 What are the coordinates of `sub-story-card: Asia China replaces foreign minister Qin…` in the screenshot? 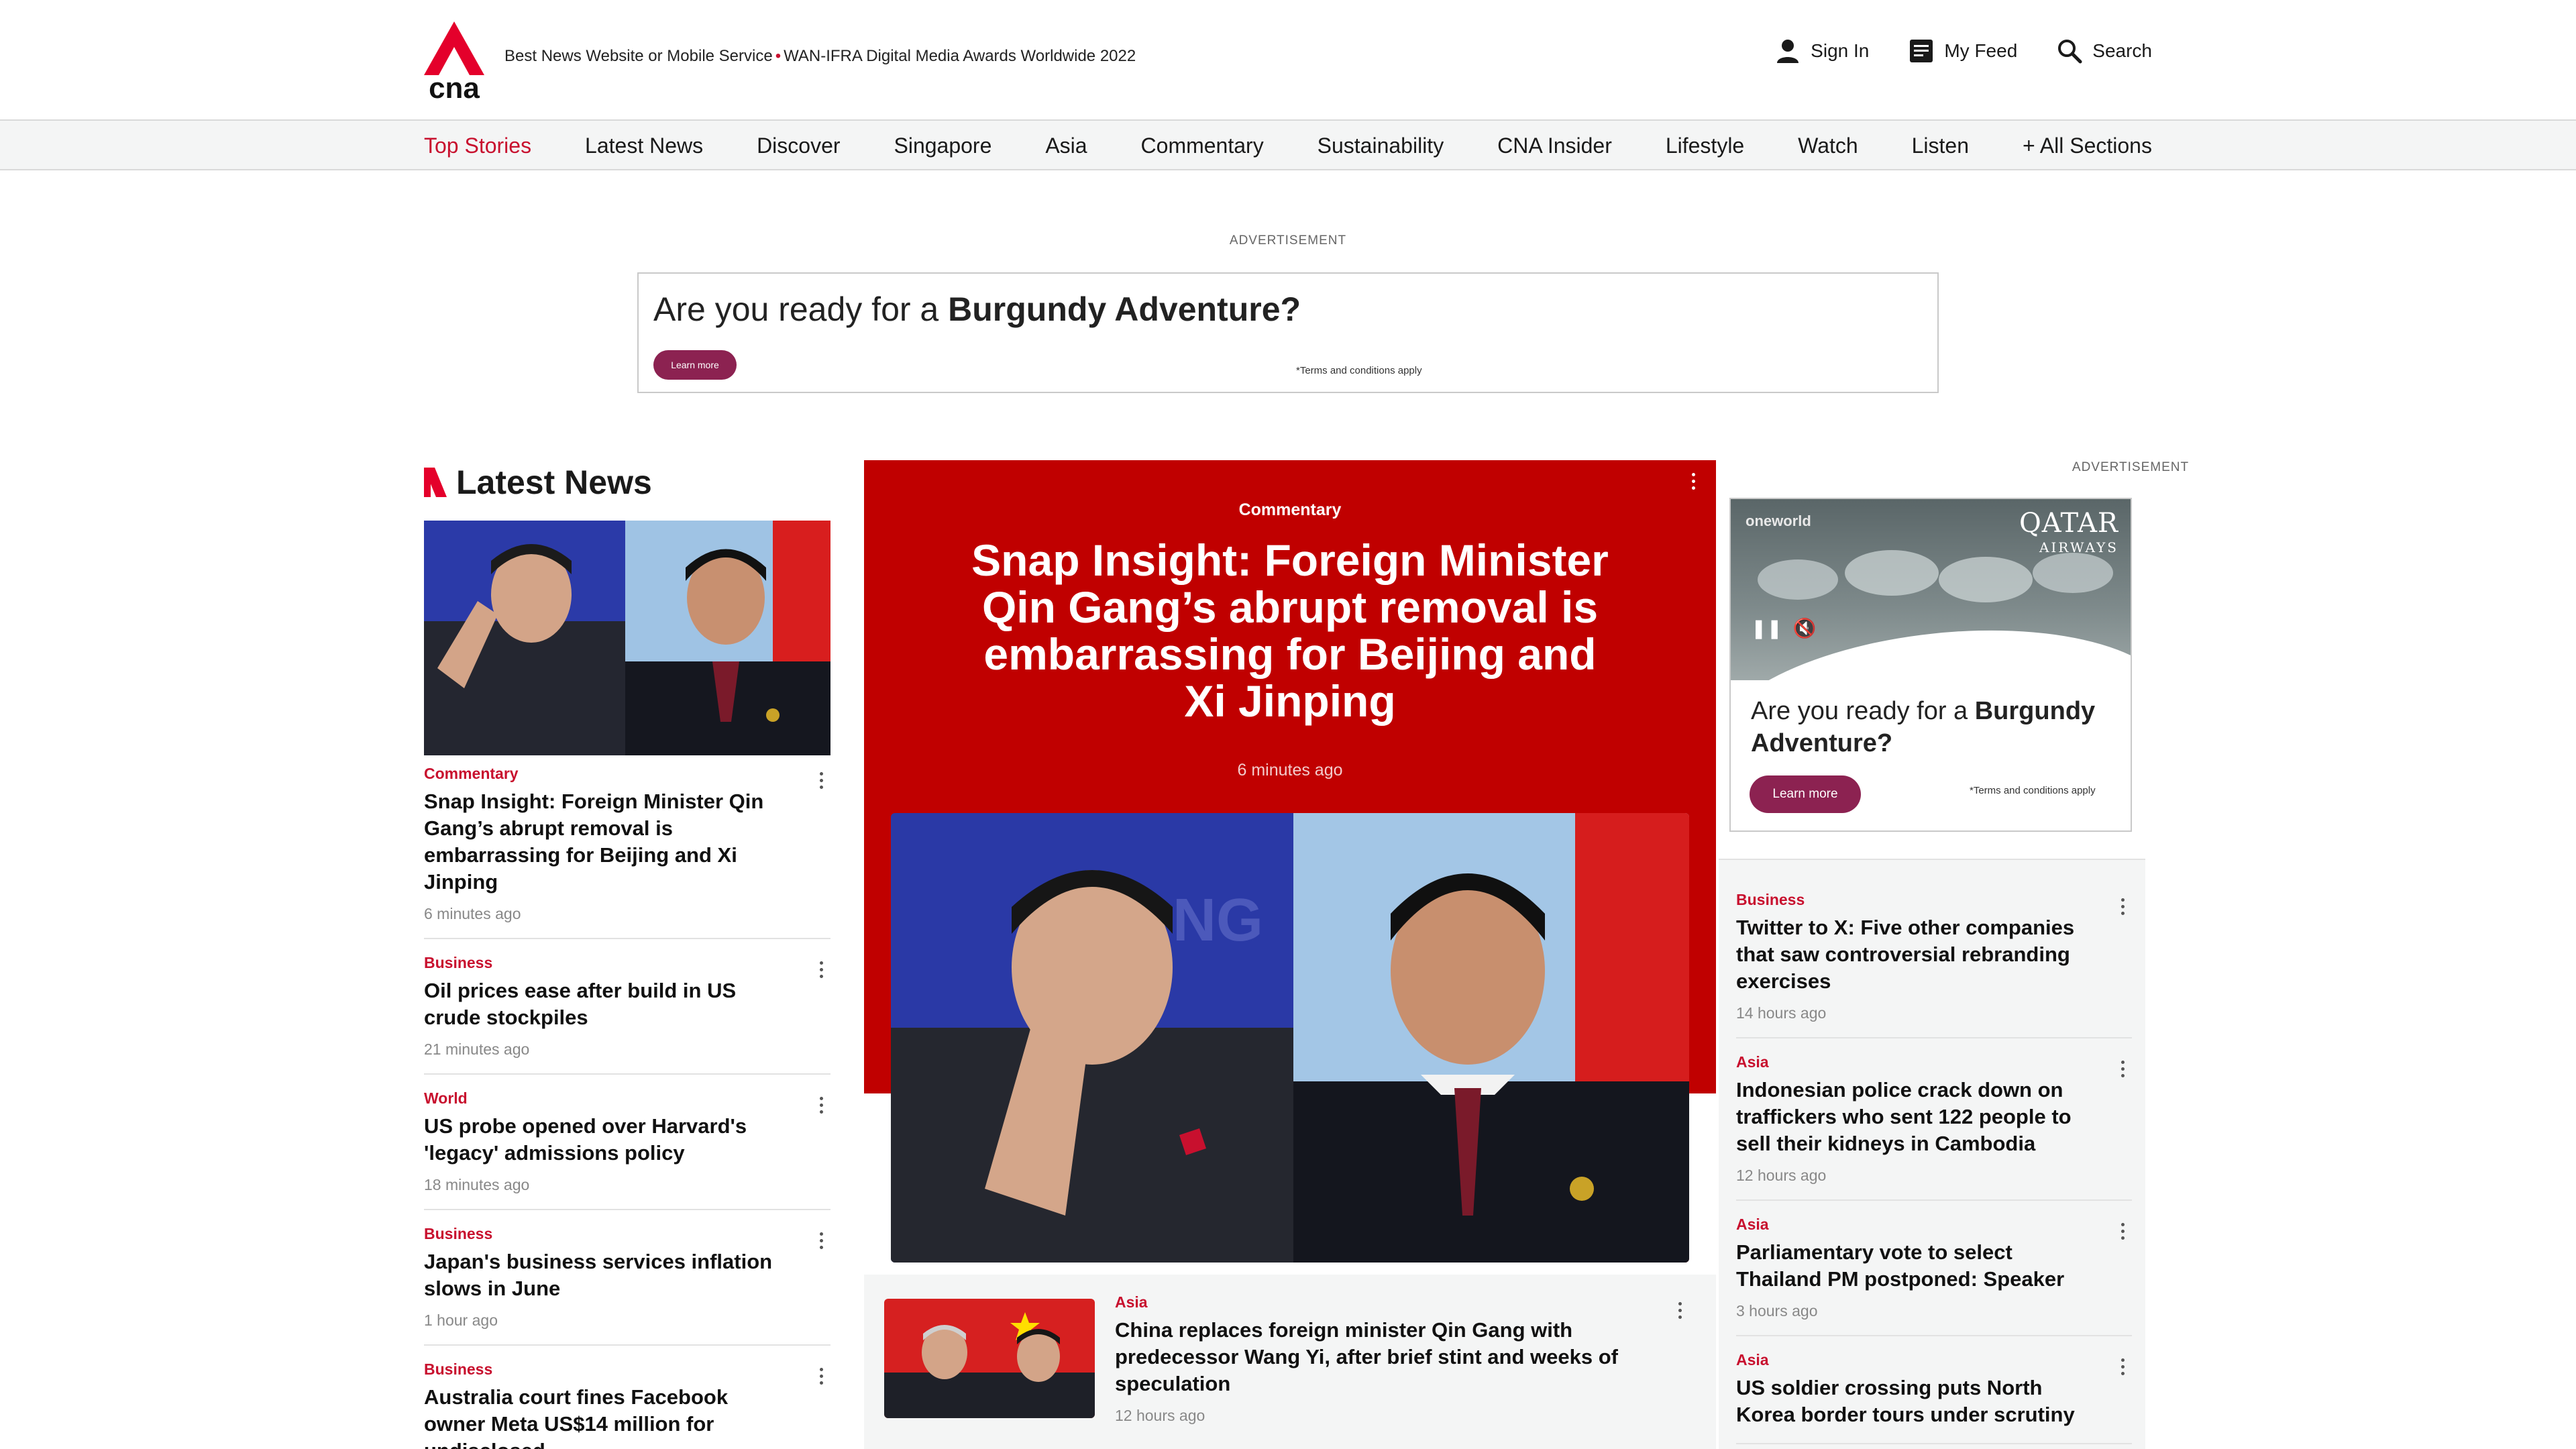 It's located at (1290, 1362).